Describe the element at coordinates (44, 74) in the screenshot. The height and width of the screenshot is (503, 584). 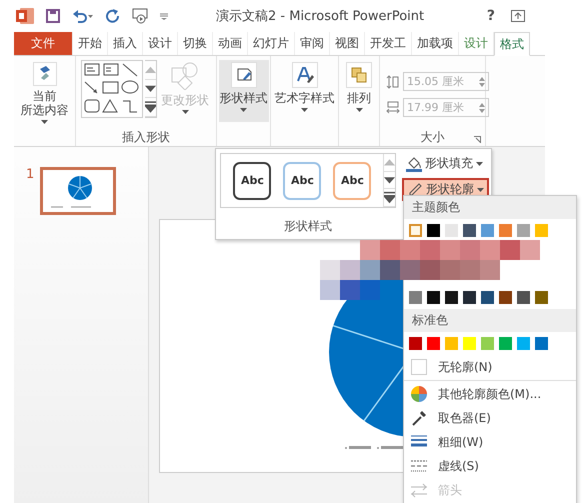
I see `selection-pane-icon` at that location.